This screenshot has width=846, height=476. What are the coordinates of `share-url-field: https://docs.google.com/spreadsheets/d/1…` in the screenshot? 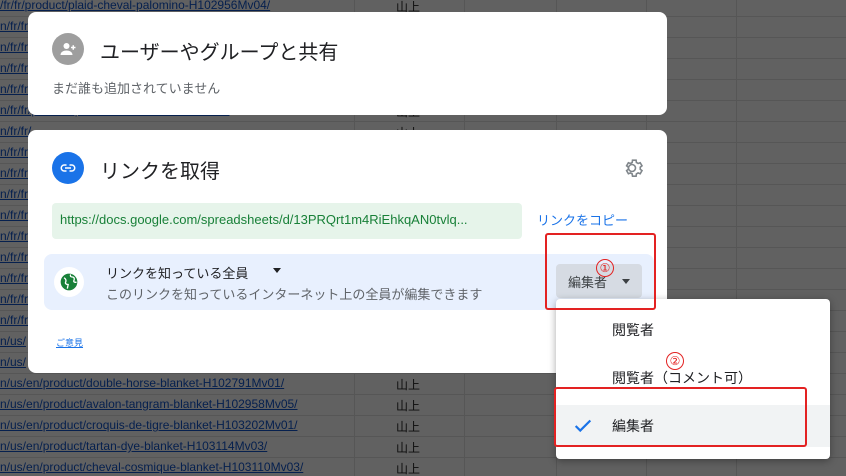 It's located at (287, 221).